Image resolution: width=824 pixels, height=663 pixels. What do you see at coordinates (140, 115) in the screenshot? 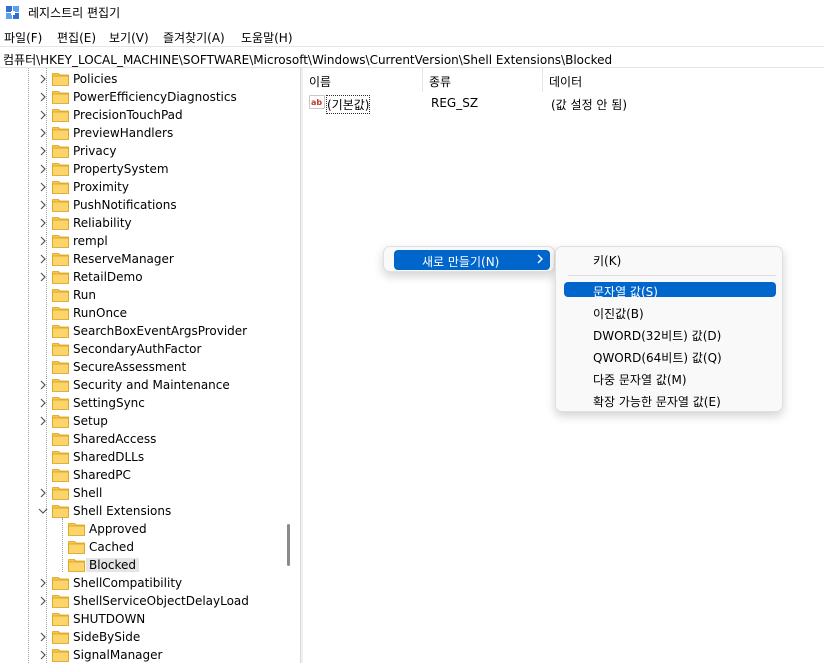
I see `tree-item: PrecisionTouchPad` at bounding box center [140, 115].